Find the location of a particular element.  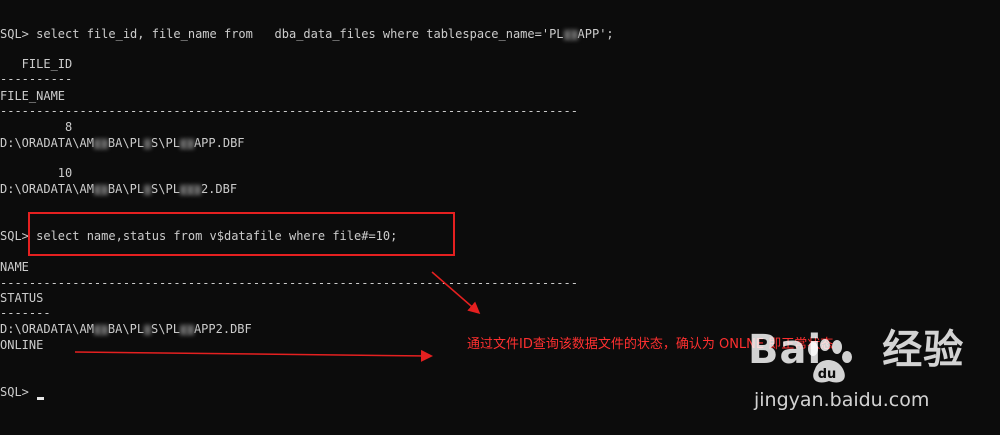

baidu-logo-text: Bai 经验 is located at coordinates (856, 346).